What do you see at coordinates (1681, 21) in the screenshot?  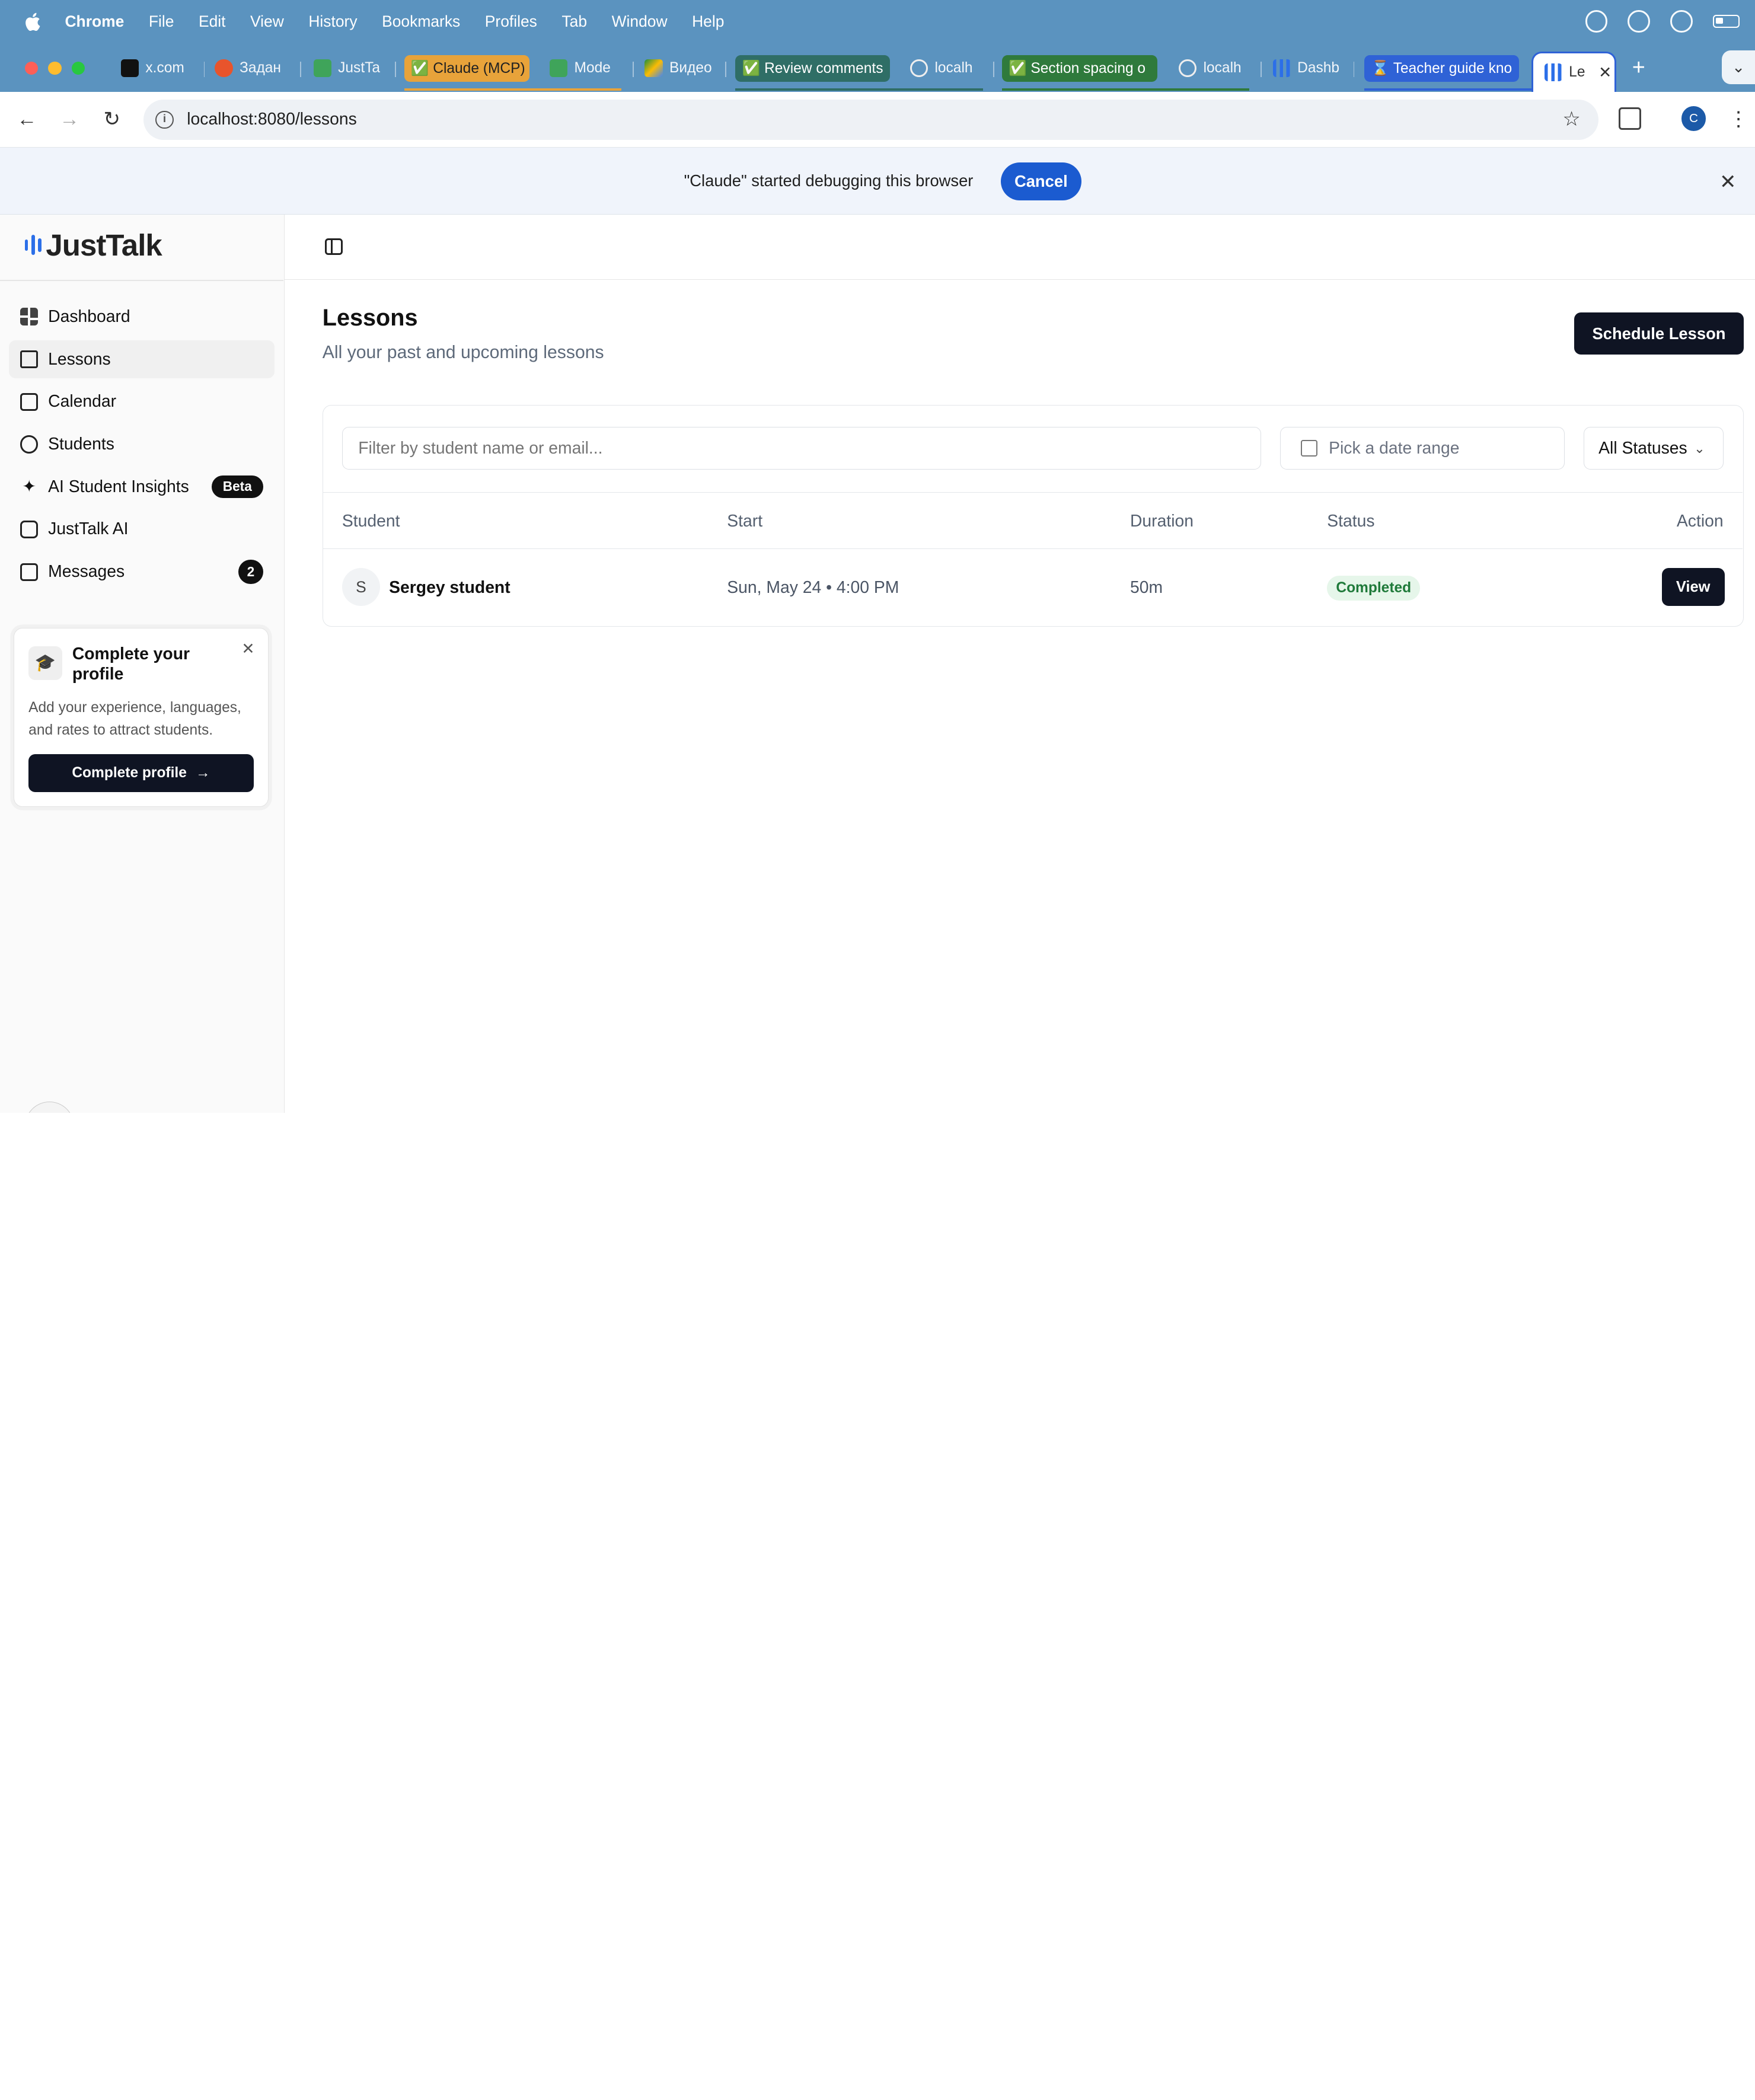 I see `play-icon` at bounding box center [1681, 21].